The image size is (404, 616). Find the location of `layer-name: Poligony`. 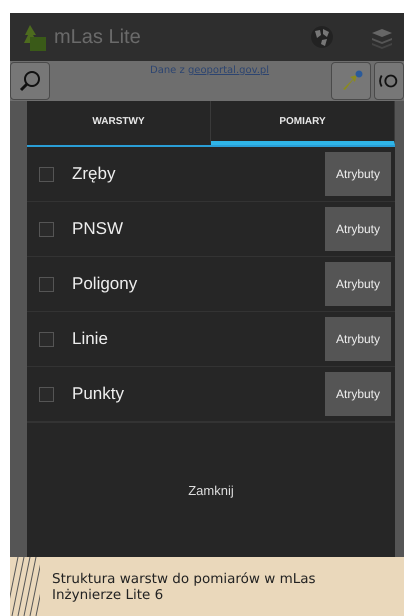

layer-name: Poligony is located at coordinates (105, 284).